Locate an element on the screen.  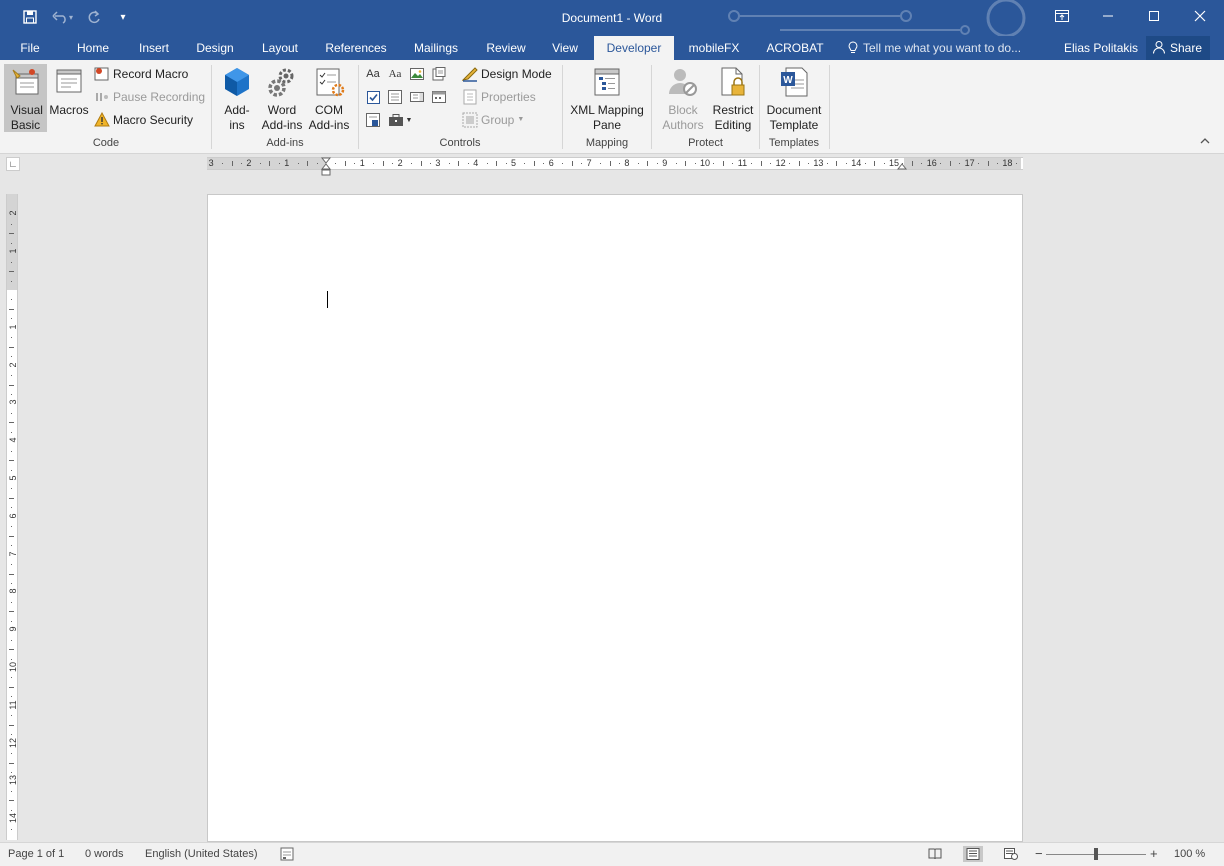
ruler-number: 13 is located at coordinates (13, 780).